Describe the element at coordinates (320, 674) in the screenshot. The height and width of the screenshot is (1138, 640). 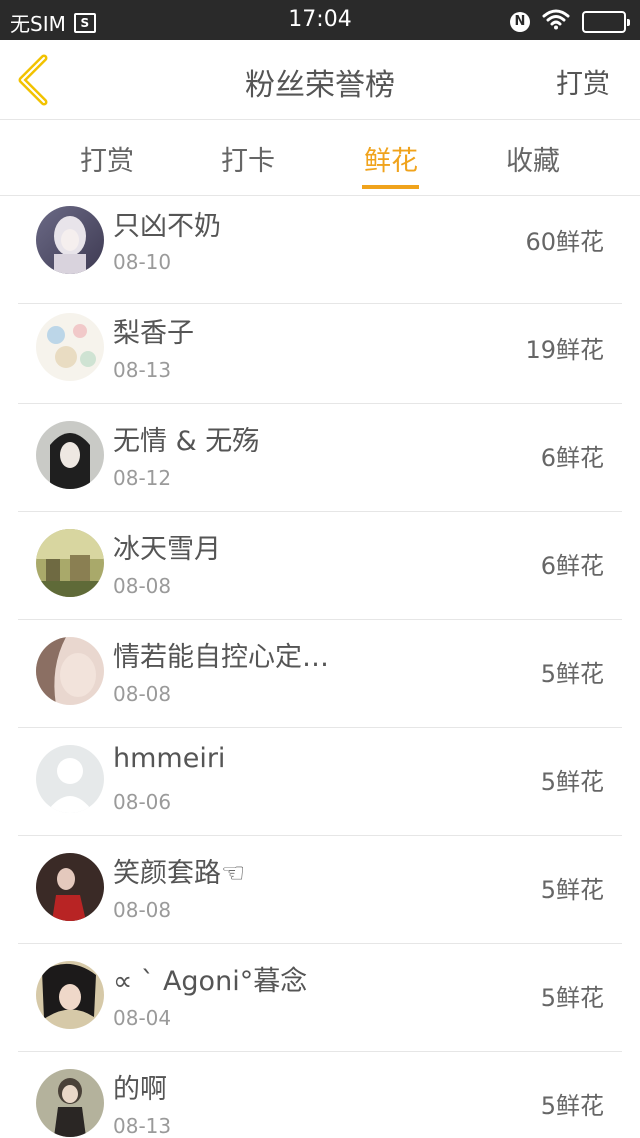
I see `list-item: 情若能自控心定… 08-08 5鲜花` at that location.